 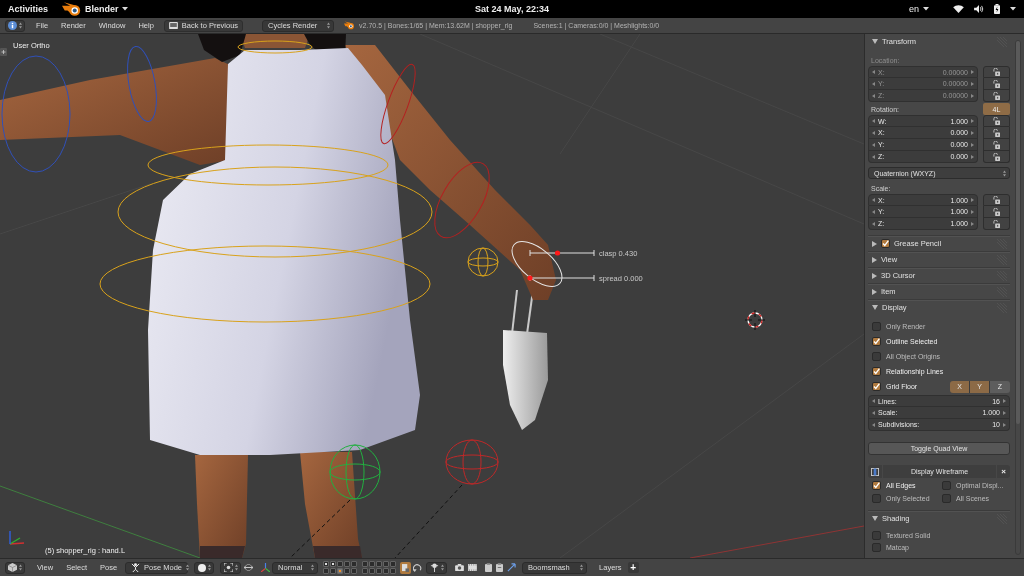 What do you see at coordinates (512, 9) in the screenshot?
I see `clock: Sat 24 May, 22:34` at bounding box center [512, 9].